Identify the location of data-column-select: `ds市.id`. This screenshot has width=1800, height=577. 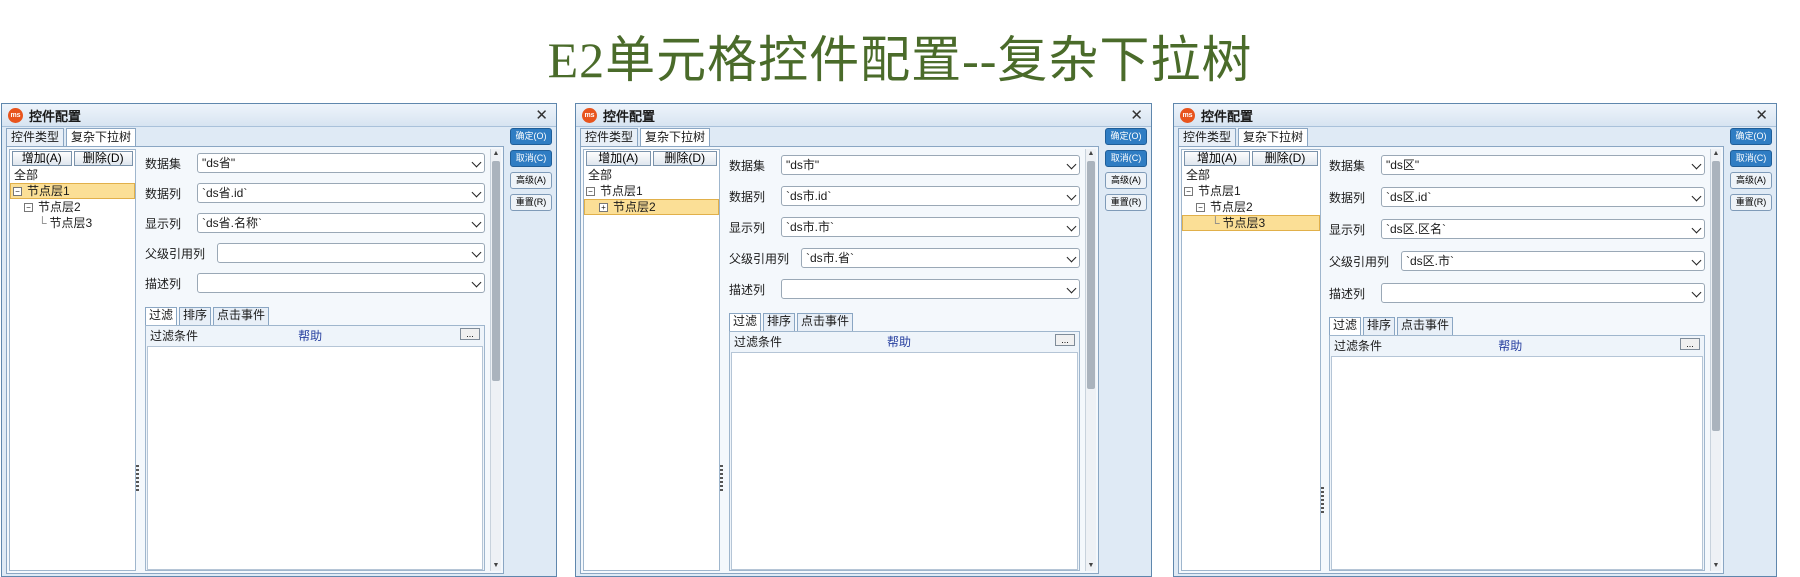
(930, 196).